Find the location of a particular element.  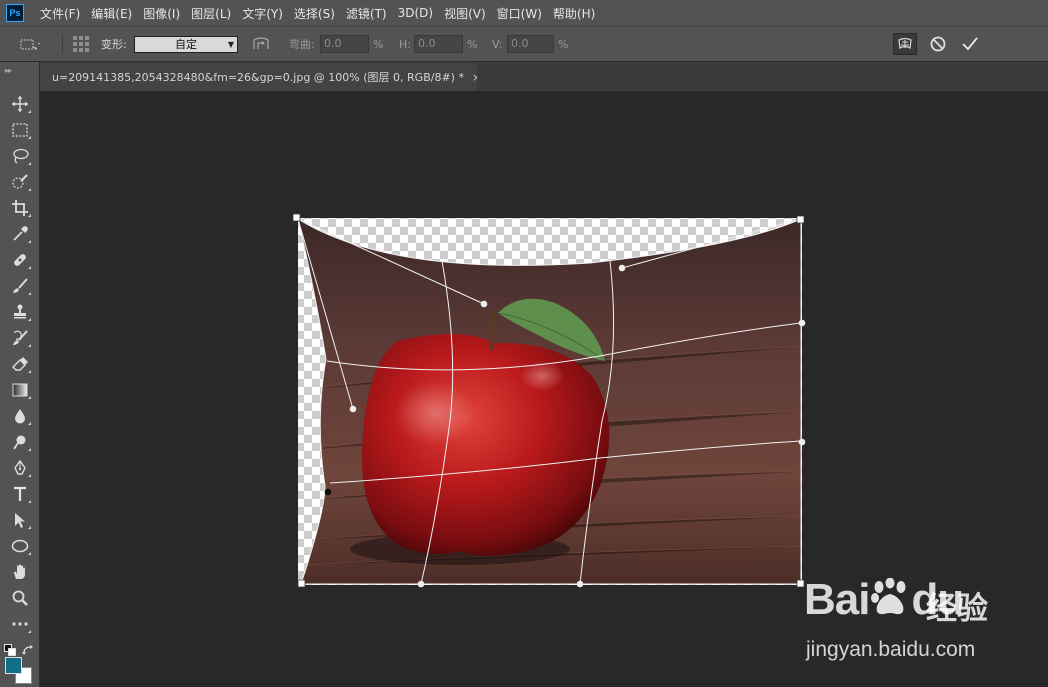

reference-grid-icon is located at coordinates (81, 44).